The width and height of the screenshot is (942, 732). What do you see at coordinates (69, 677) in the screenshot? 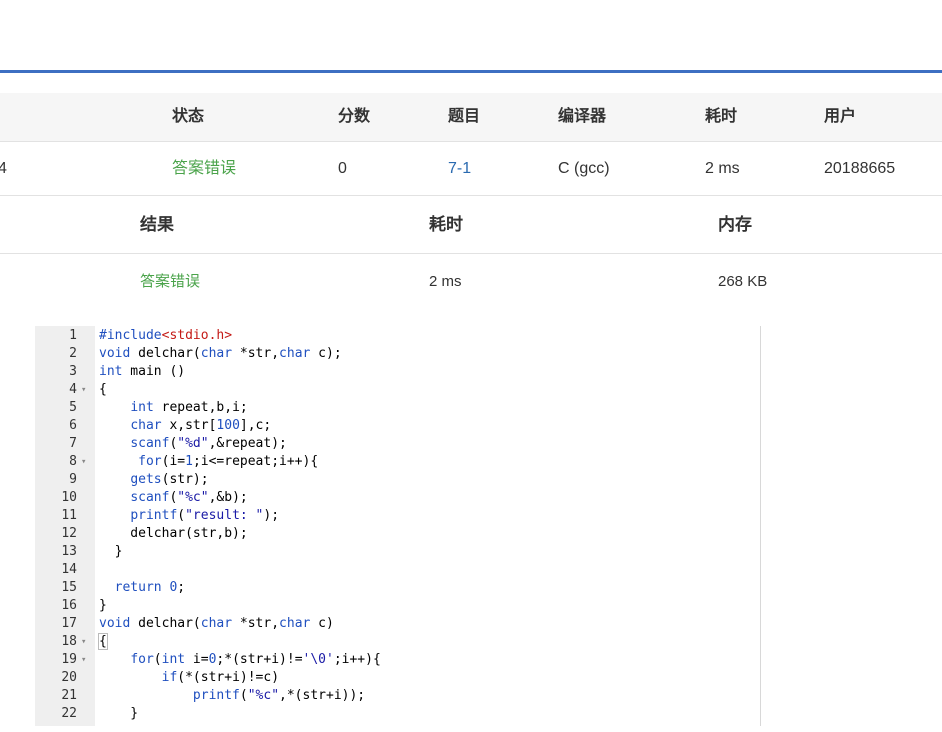
I see `line-number: 20` at bounding box center [69, 677].